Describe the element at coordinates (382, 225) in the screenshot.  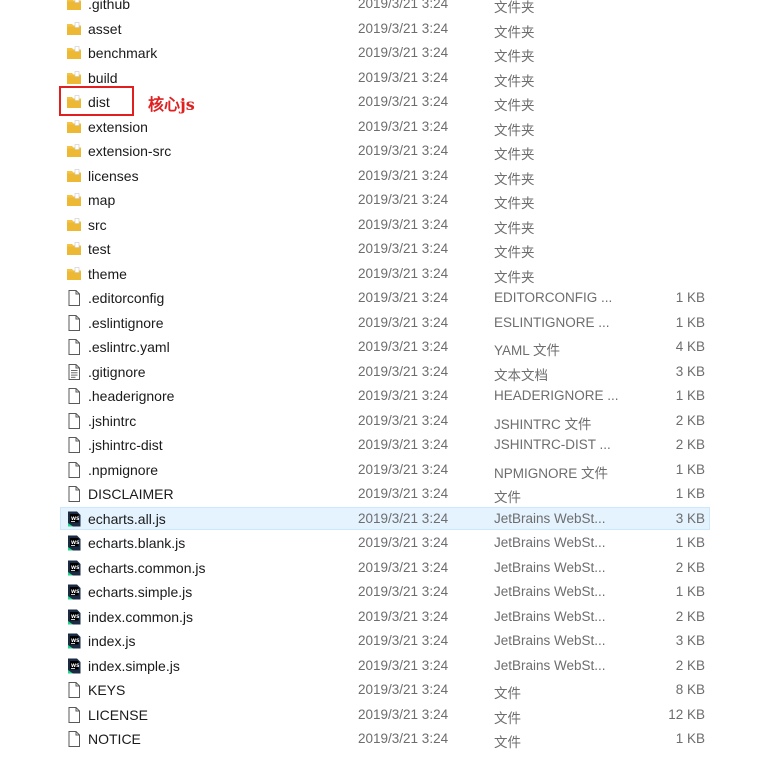
I see `file-row: src 2019/3/21 3:24 文件夹` at that location.